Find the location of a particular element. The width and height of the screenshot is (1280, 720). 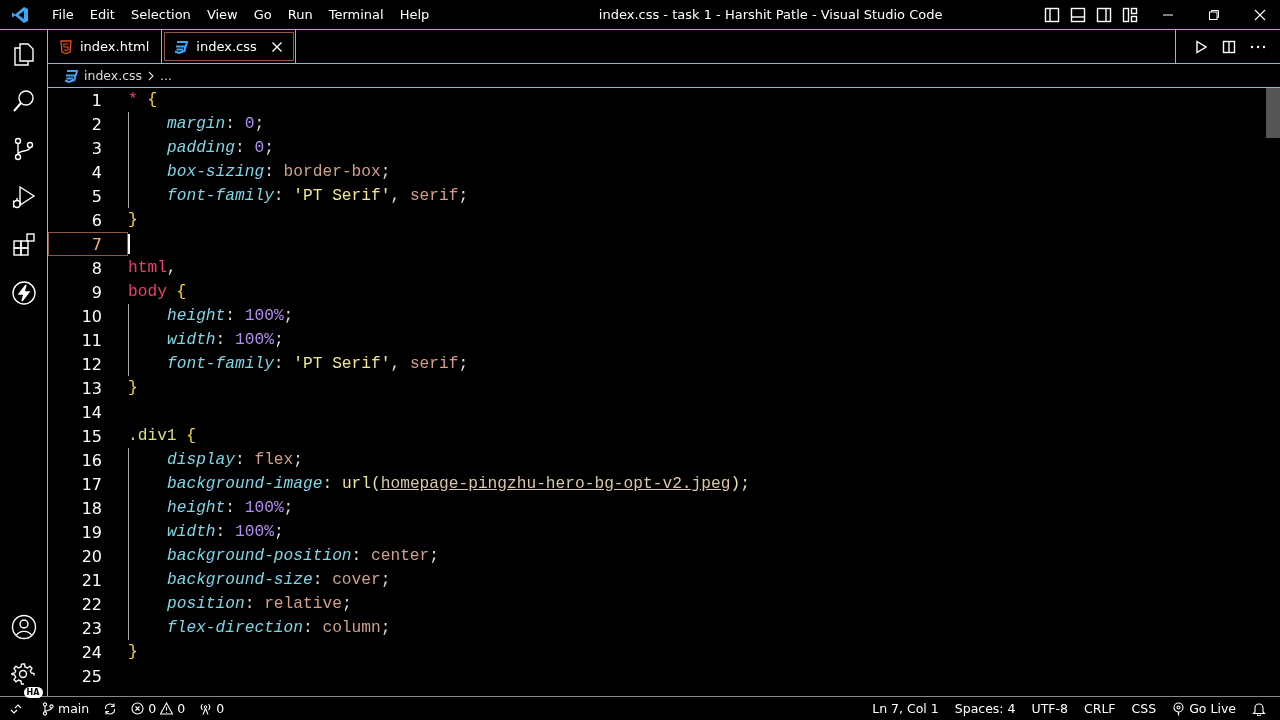

code-line: display: flex; is located at coordinates (234, 460).